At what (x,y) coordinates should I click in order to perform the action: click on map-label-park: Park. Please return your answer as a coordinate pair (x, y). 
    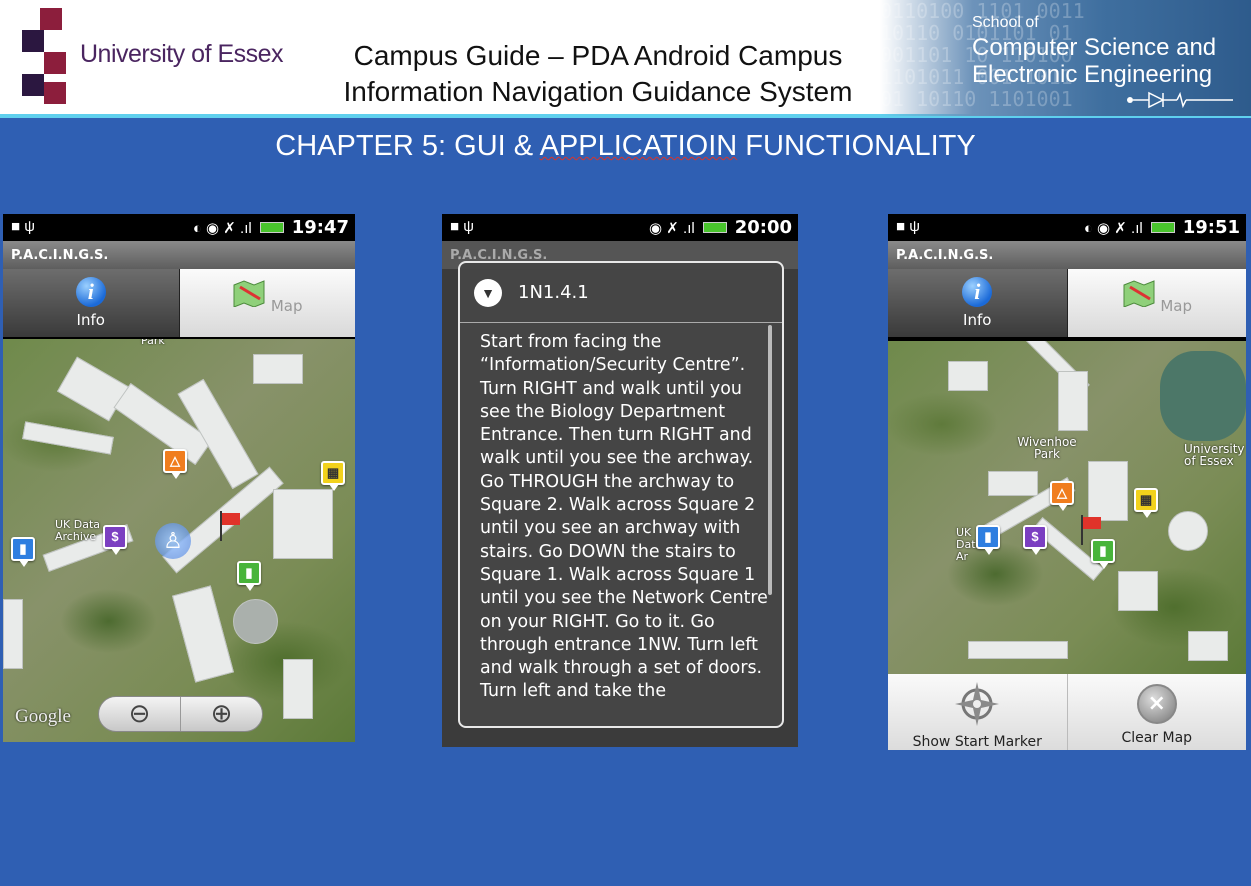
    Looking at the image, I should click on (153, 343).